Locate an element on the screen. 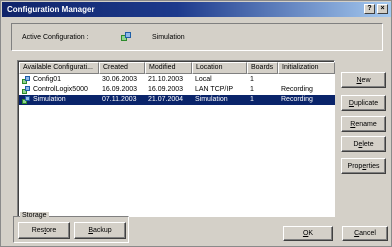 The height and width of the screenshot is (247, 392). storage-label: Storage is located at coordinates (34, 215).